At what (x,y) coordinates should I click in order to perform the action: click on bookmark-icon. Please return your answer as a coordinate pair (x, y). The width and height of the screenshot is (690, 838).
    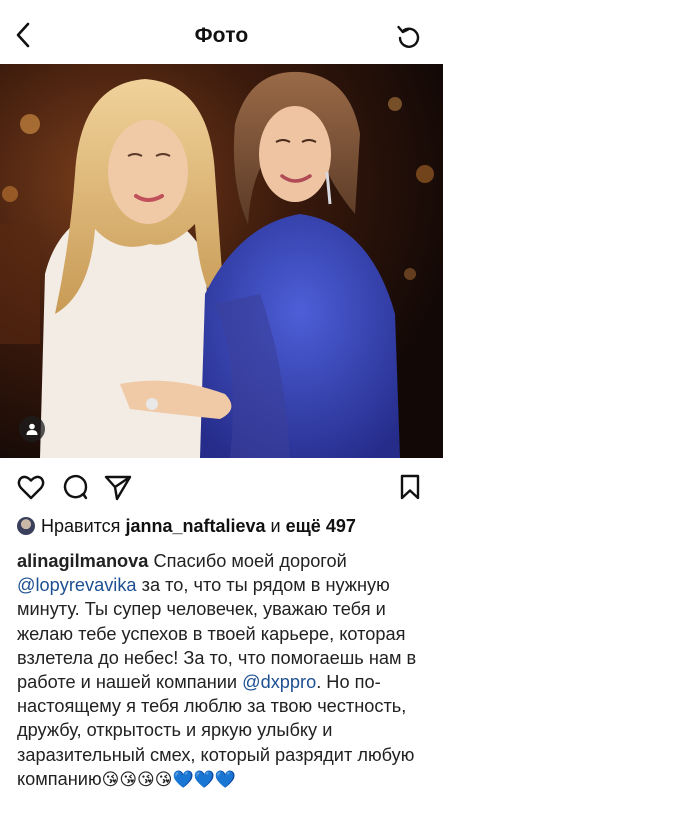
    Looking at the image, I should click on (410, 487).